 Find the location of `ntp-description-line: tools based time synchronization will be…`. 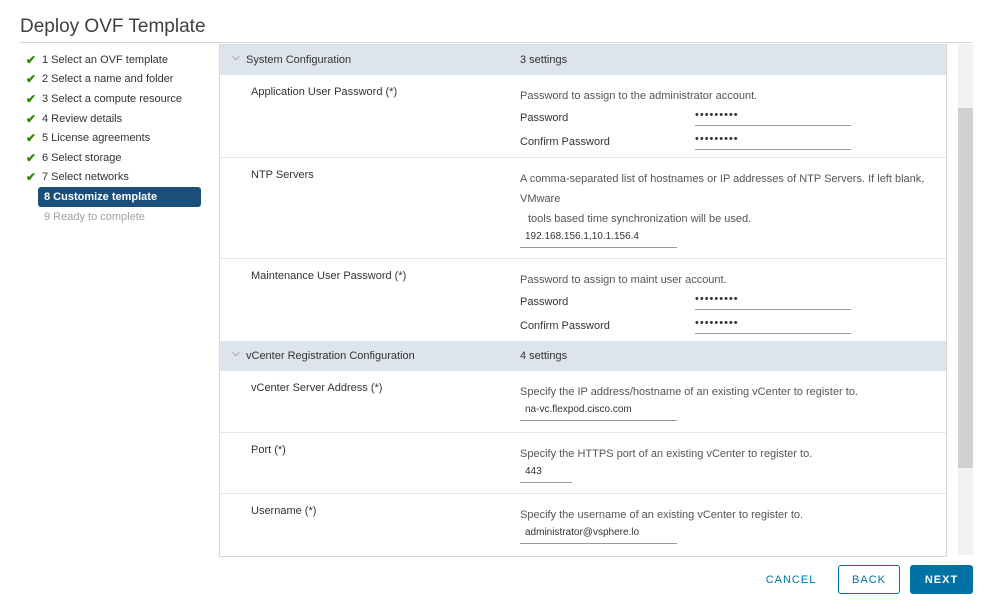

ntp-description-line: tools based time synchronization will be… is located at coordinates (640, 219).